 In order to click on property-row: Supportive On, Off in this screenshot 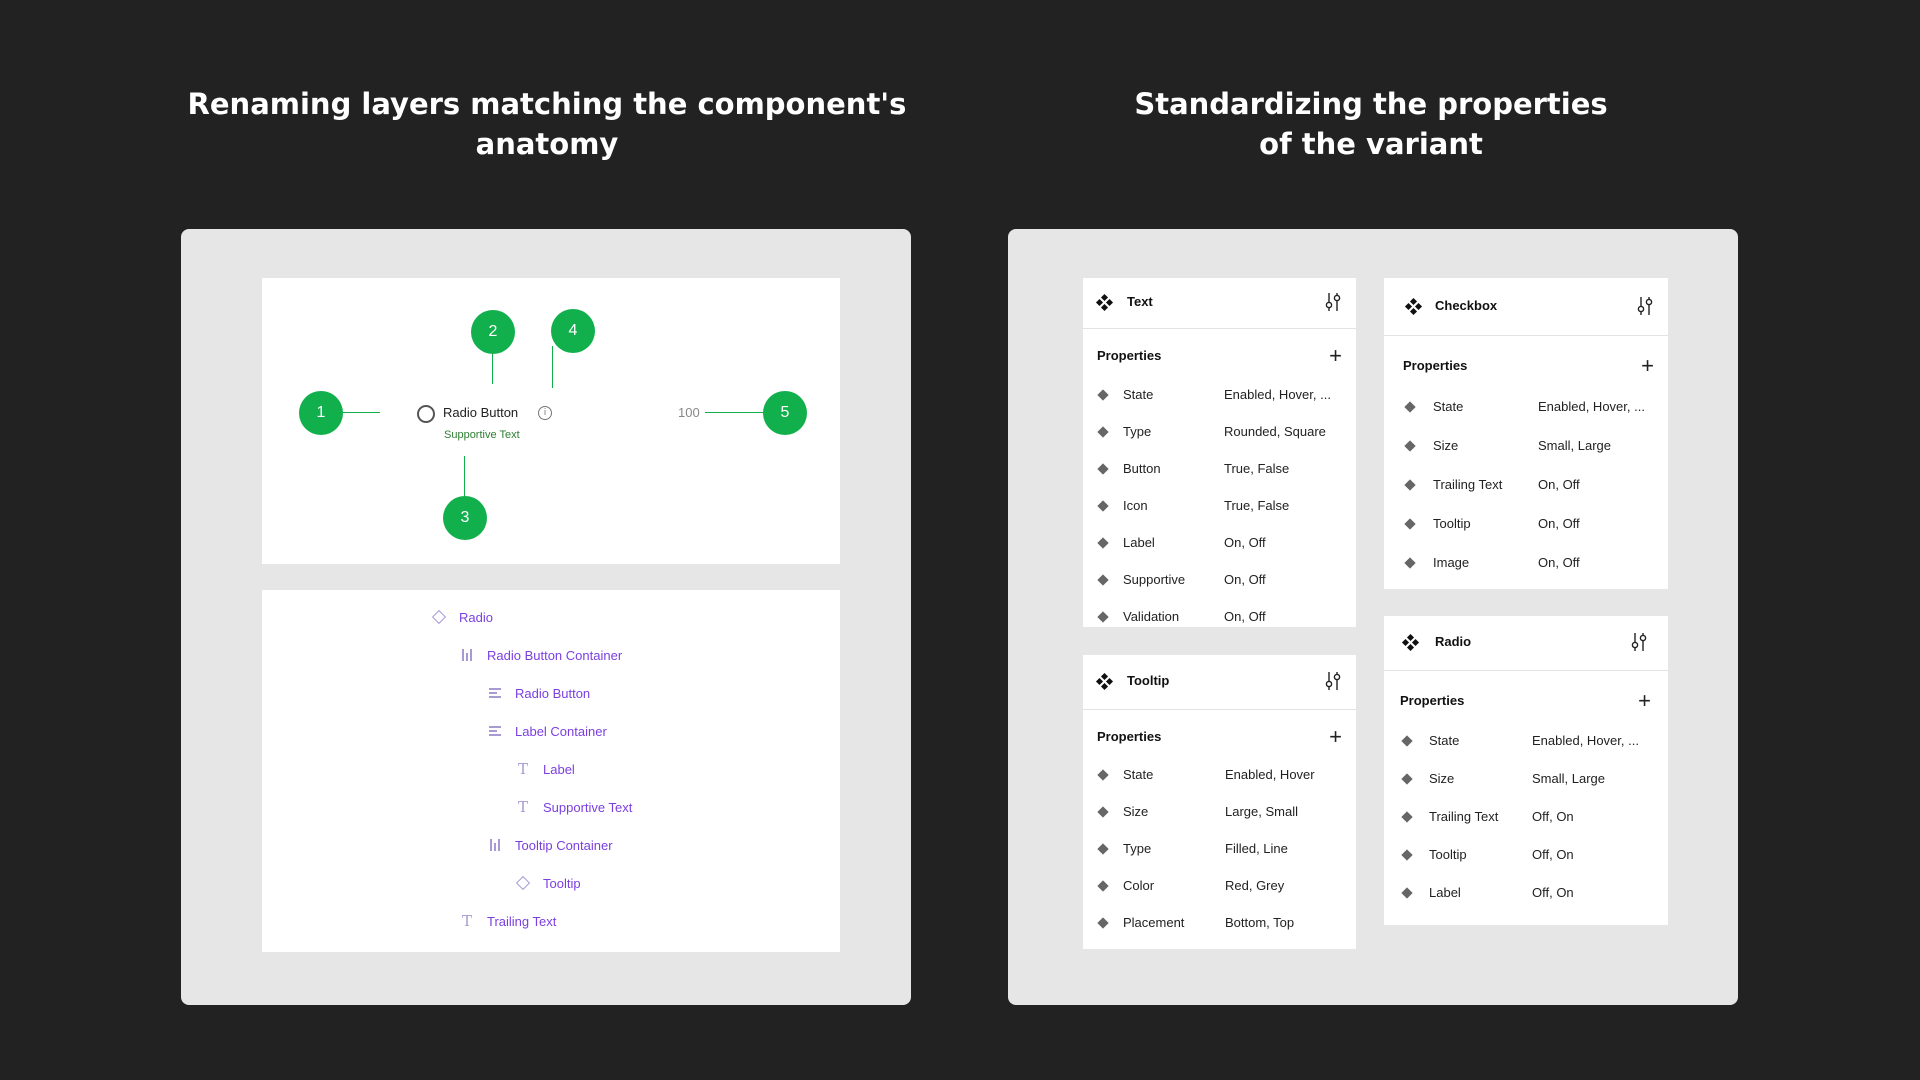, I will do `click(1219, 581)`.